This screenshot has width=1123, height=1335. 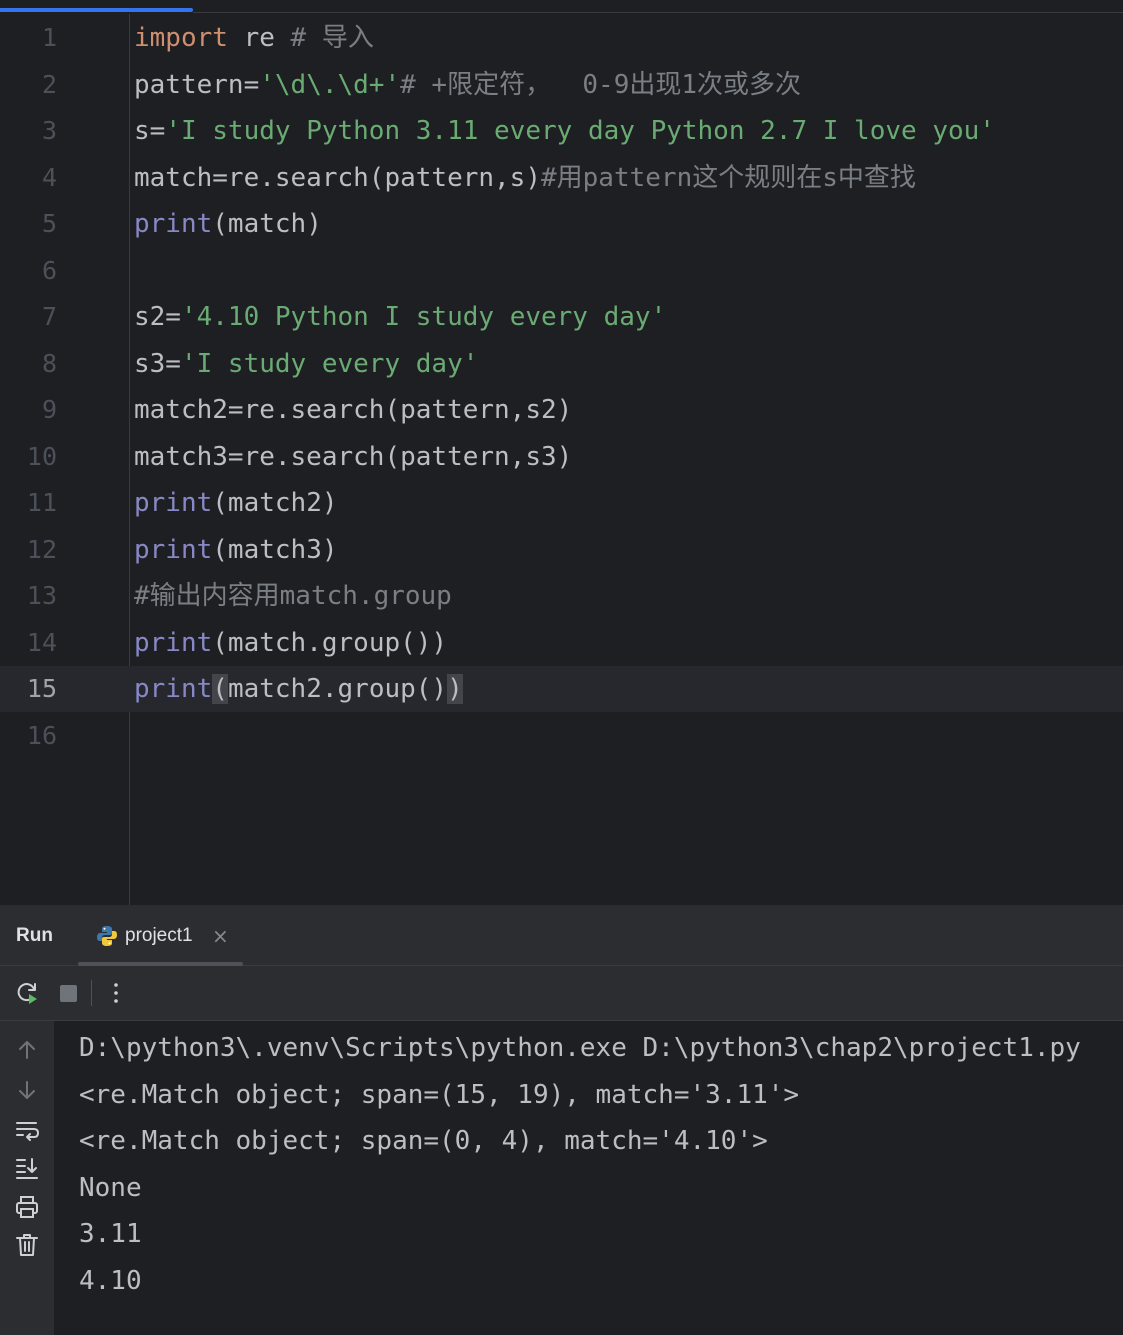 What do you see at coordinates (423, 317) in the screenshot?
I see `code-token: '4.10 Python I study every day'` at bounding box center [423, 317].